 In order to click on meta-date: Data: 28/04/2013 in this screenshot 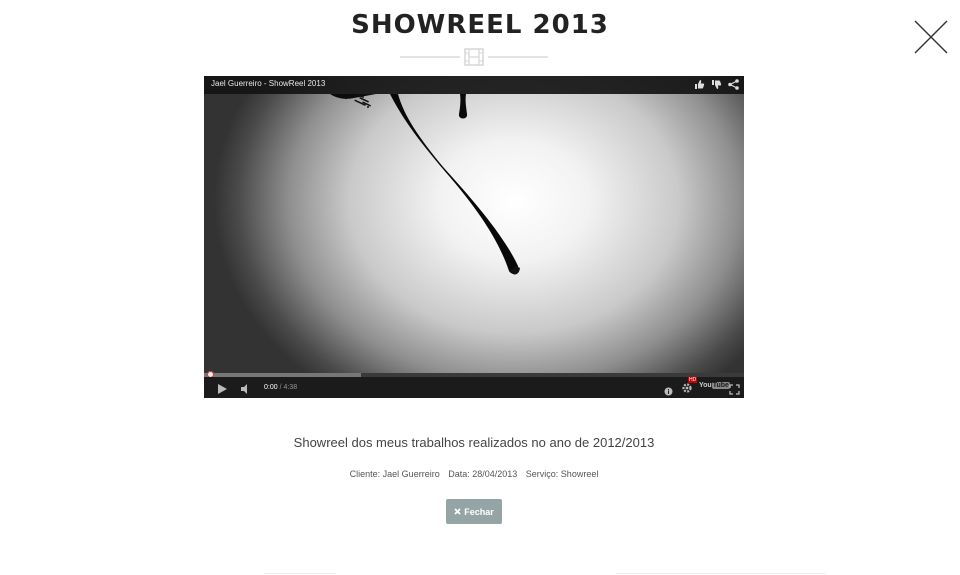, I will do `click(483, 474)`.